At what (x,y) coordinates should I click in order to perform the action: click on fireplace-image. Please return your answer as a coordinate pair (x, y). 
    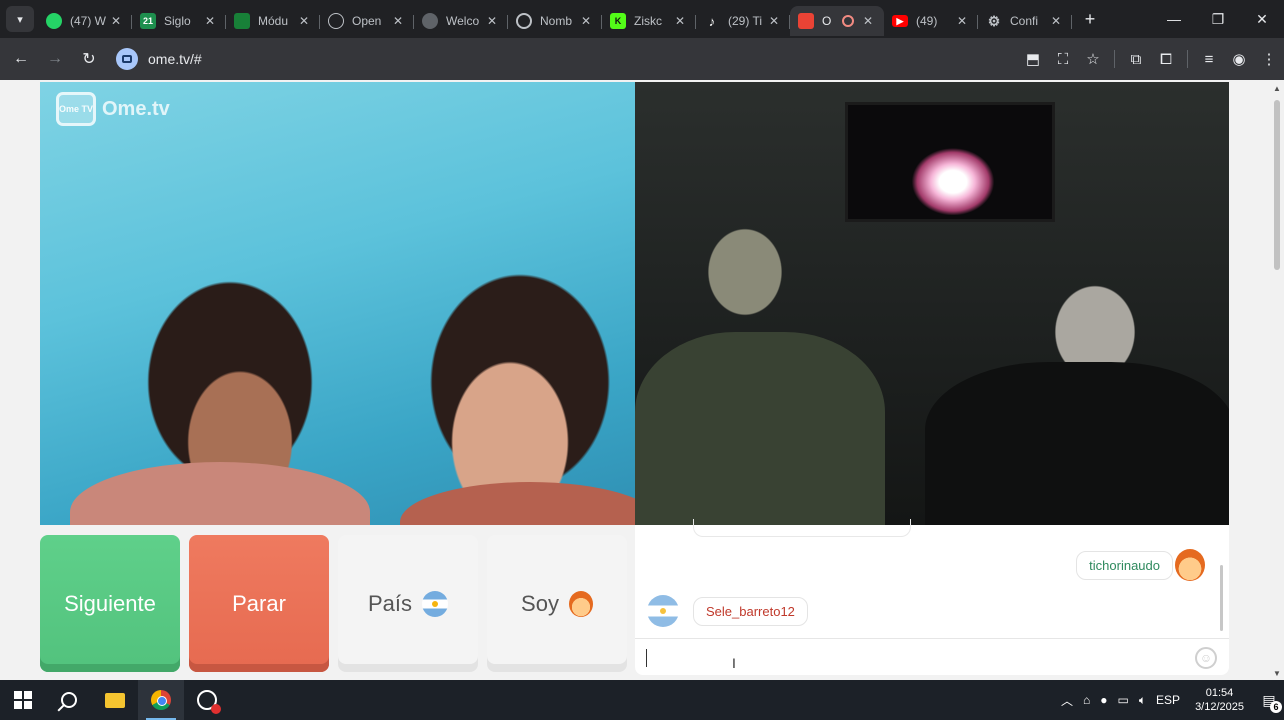
    Looking at the image, I should click on (953, 167).